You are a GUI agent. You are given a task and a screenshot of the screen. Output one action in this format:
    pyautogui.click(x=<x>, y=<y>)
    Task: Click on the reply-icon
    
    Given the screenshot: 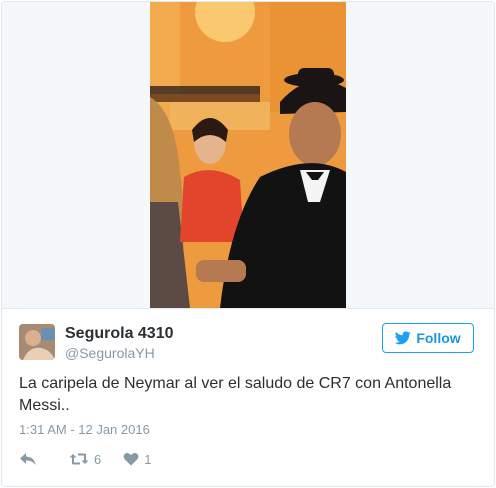 What is the action you would take?
    pyautogui.click(x=28, y=459)
    